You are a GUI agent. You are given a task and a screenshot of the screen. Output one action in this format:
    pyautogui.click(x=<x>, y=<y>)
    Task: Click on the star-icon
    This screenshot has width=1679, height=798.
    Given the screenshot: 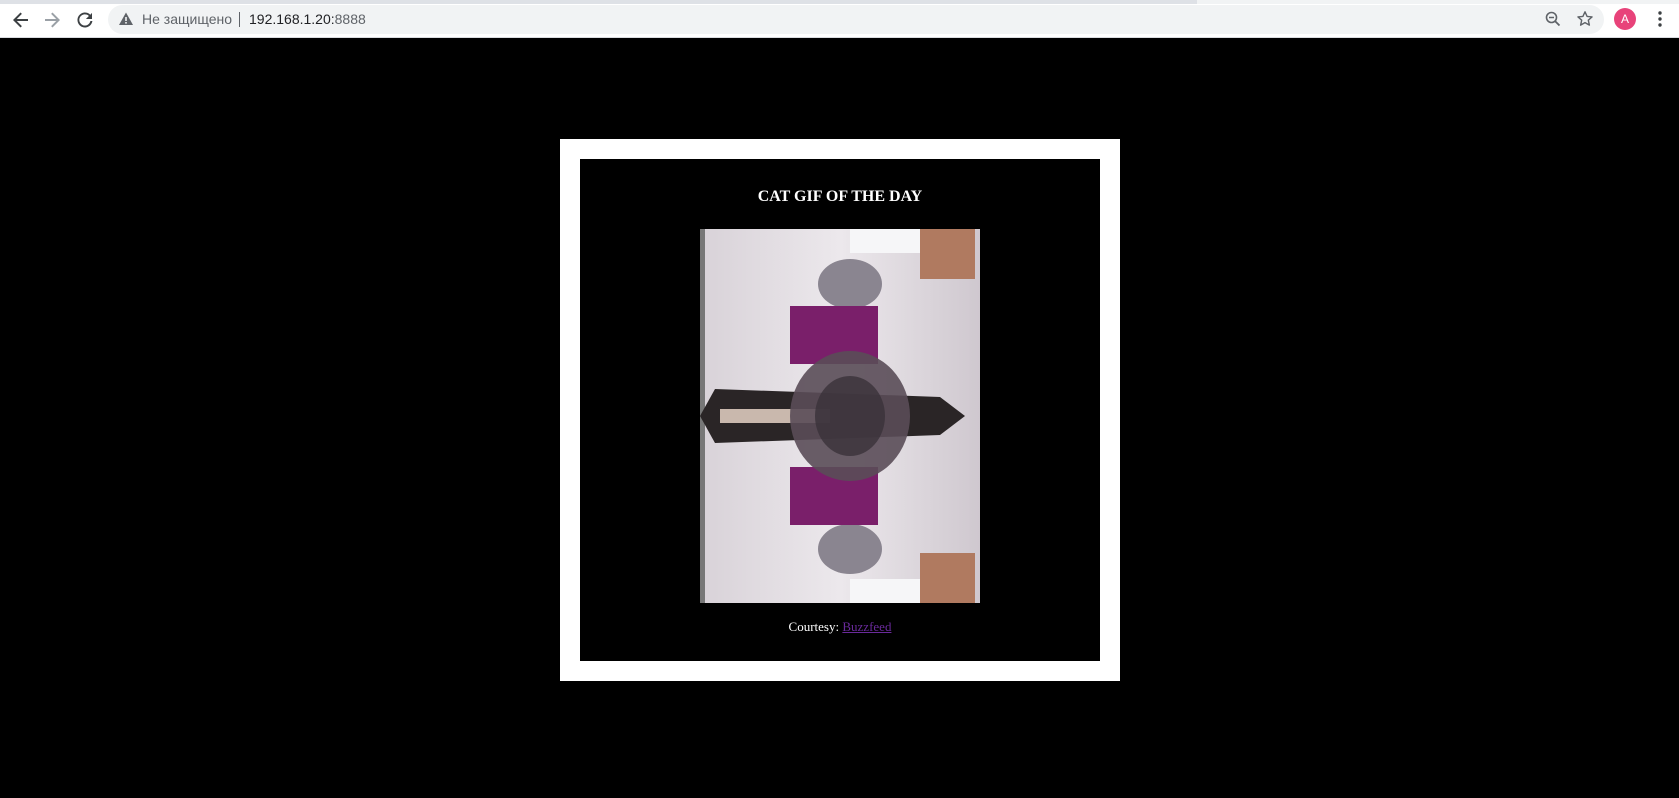 What is the action you would take?
    pyautogui.click(x=1585, y=19)
    